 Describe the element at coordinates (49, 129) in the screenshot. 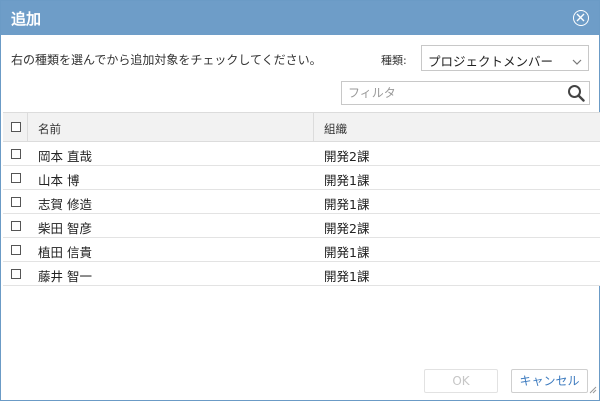

I see `column-header-name: 名前` at that location.